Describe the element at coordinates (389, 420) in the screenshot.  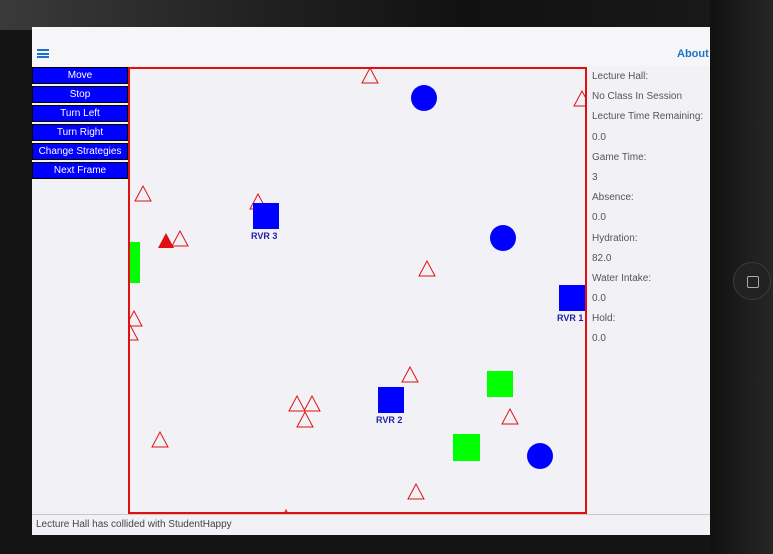
I see `rover-label: RVR 2` at that location.